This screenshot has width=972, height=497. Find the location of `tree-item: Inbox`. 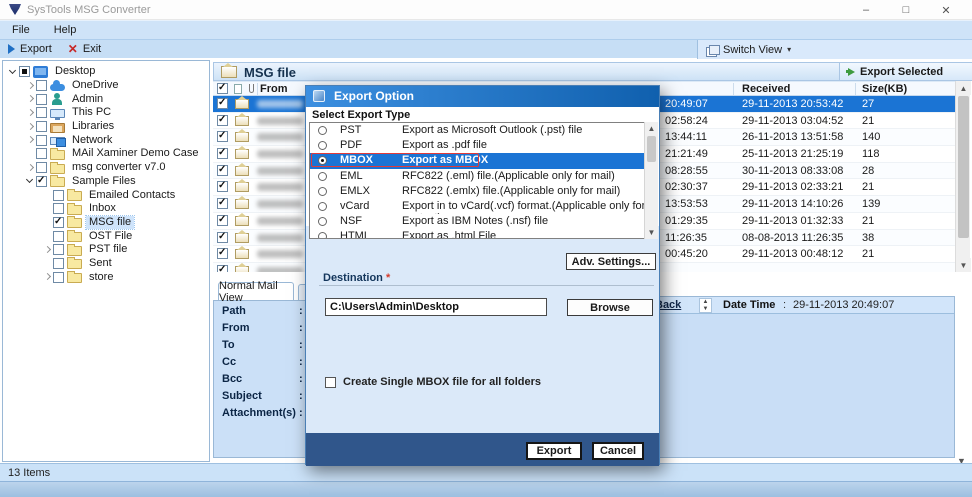

tree-item: Inbox is located at coordinates (106, 209).